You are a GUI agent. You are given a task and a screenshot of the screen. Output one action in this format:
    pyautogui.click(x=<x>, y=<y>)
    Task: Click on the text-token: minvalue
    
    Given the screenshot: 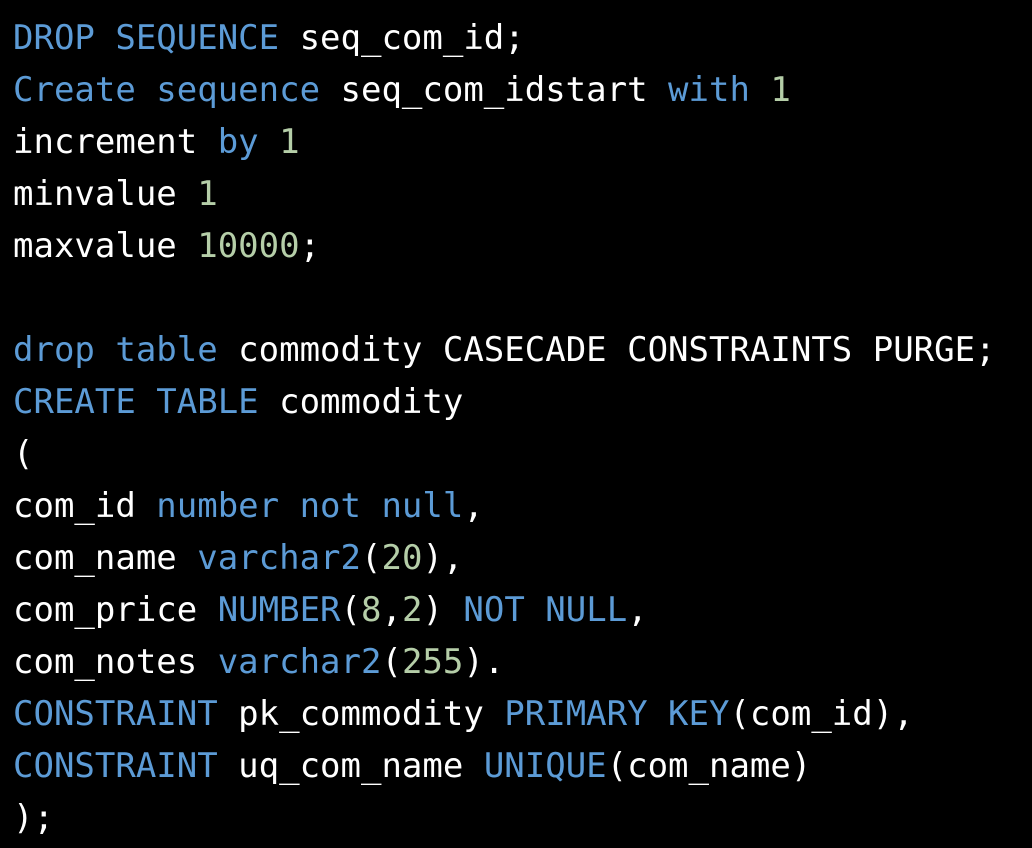 What is the action you would take?
    pyautogui.click(x=105, y=194)
    